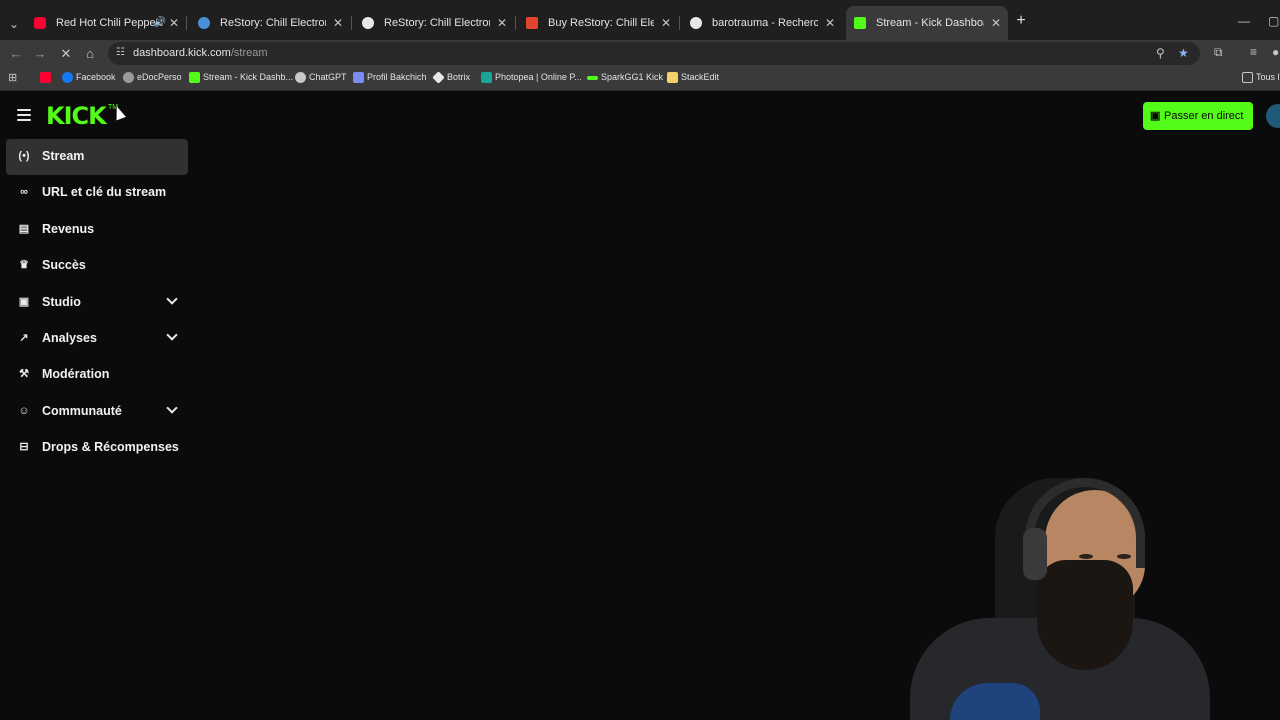 Image resolution: width=1280 pixels, height=720 pixels. I want to click on url-text: dashboard.kick.com/stream, so click(200, 53).